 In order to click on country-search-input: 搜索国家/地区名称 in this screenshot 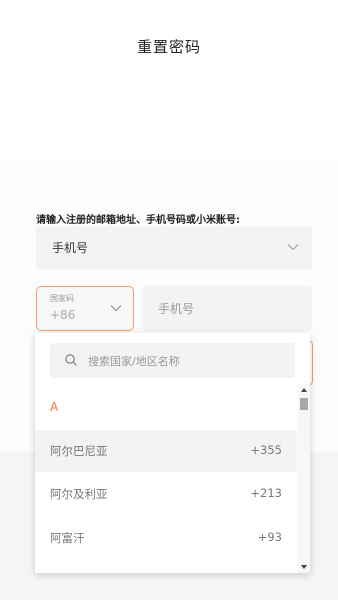, I will do `click(172, 360)`.